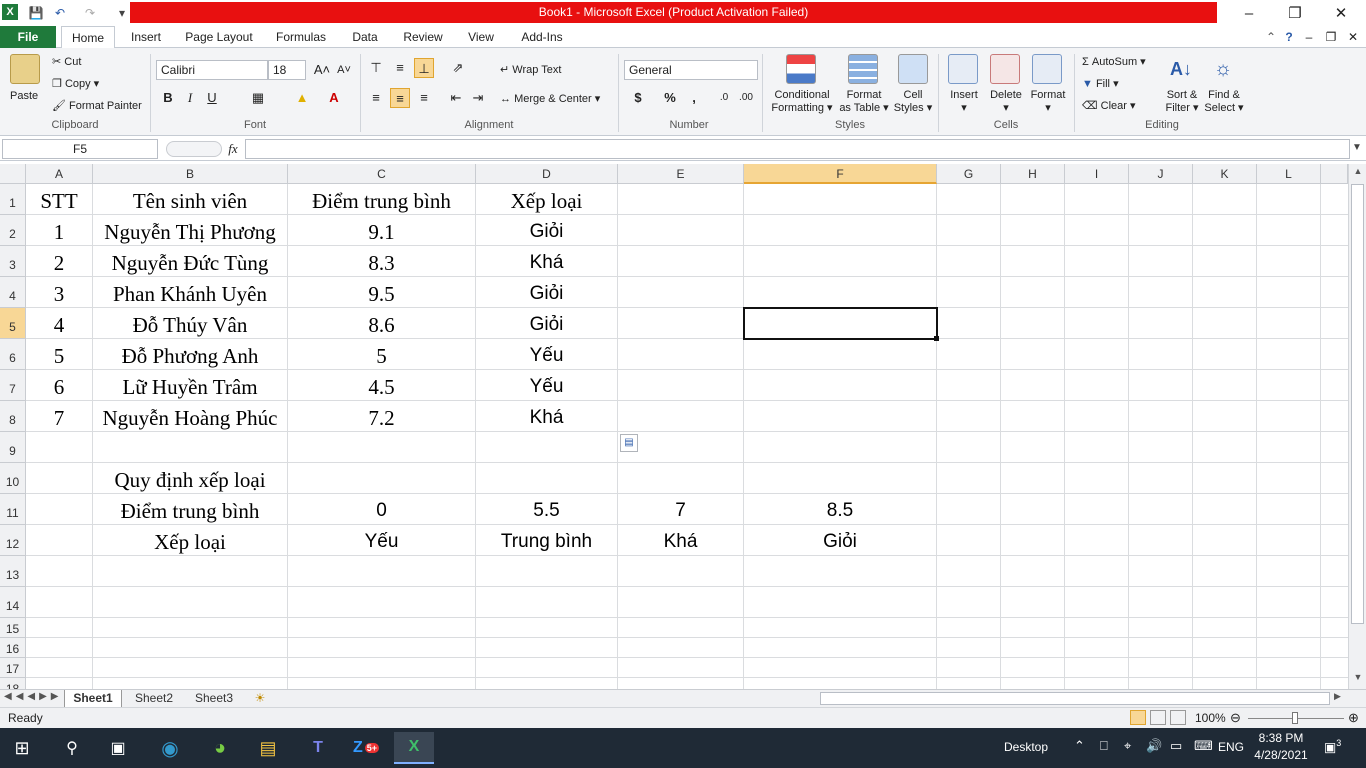 The height and width of the screenshot is (768, 1366). What do you see at coordinates (344, 70) in the screenshot?
I see `shrink-font-icon: A˅` at bounding box center [344, 70].